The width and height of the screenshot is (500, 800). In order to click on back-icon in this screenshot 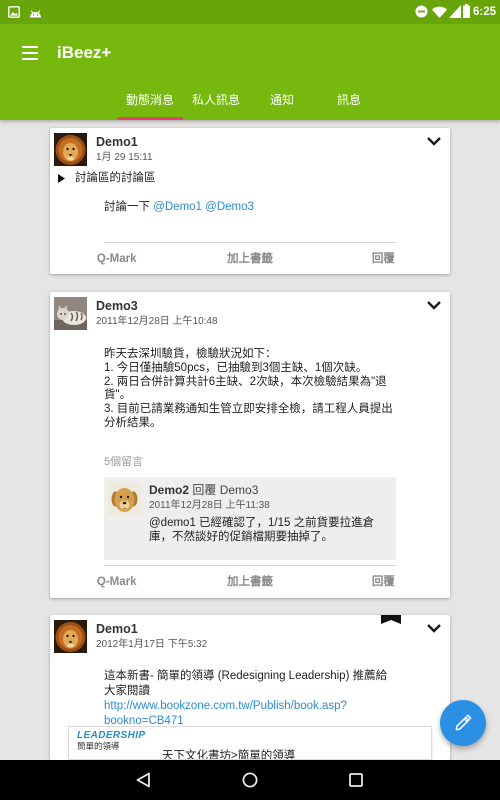, I will do `click(143, 780)`.